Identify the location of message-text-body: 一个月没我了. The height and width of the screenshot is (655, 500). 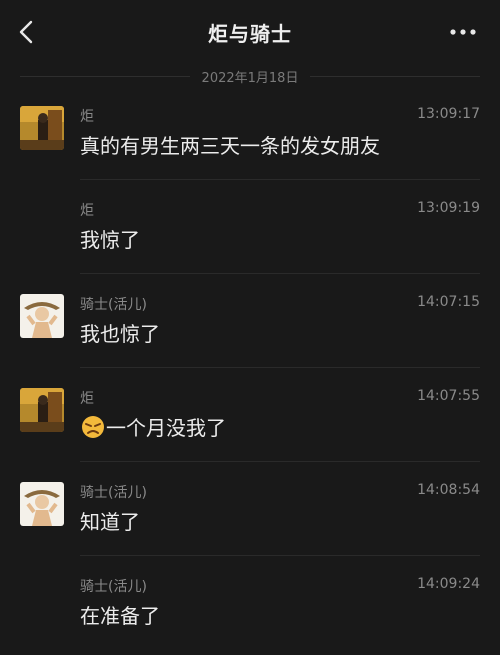
(166, 428).